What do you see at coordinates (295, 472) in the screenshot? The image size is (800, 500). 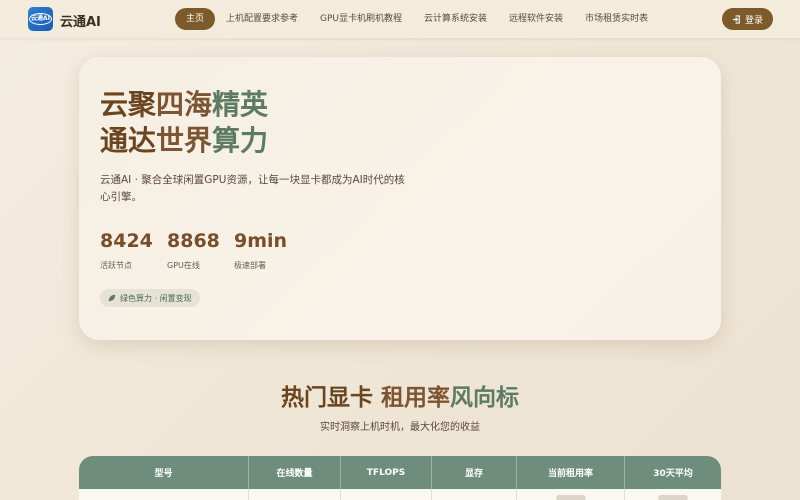 I see `col-header-online-count: 在线数量` at bounding box center [295, 472].